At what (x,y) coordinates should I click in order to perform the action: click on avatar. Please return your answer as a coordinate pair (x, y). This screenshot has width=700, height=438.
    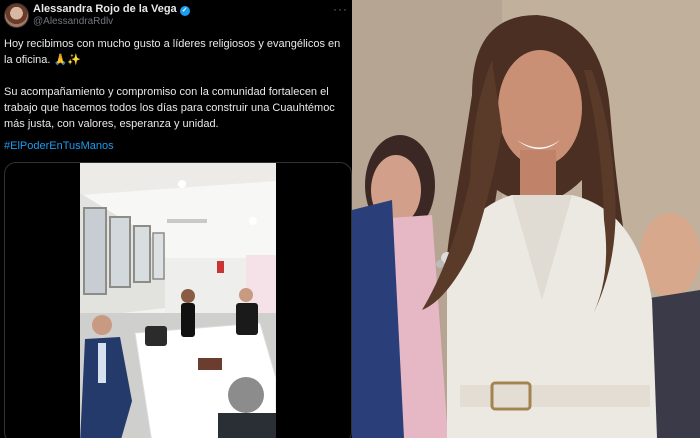
    Looking at the image, I should click on (16, 15).